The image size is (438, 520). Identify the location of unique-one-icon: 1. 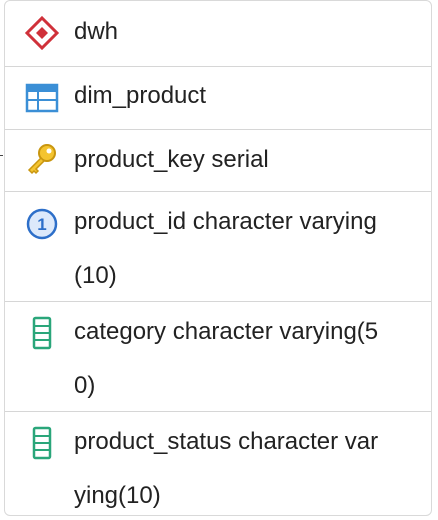
(42, 224).